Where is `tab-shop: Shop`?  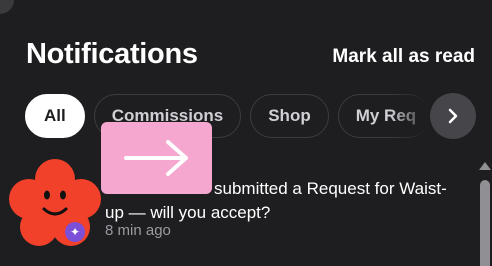
tab-shop: Shop is located at coordinates (289, 116).